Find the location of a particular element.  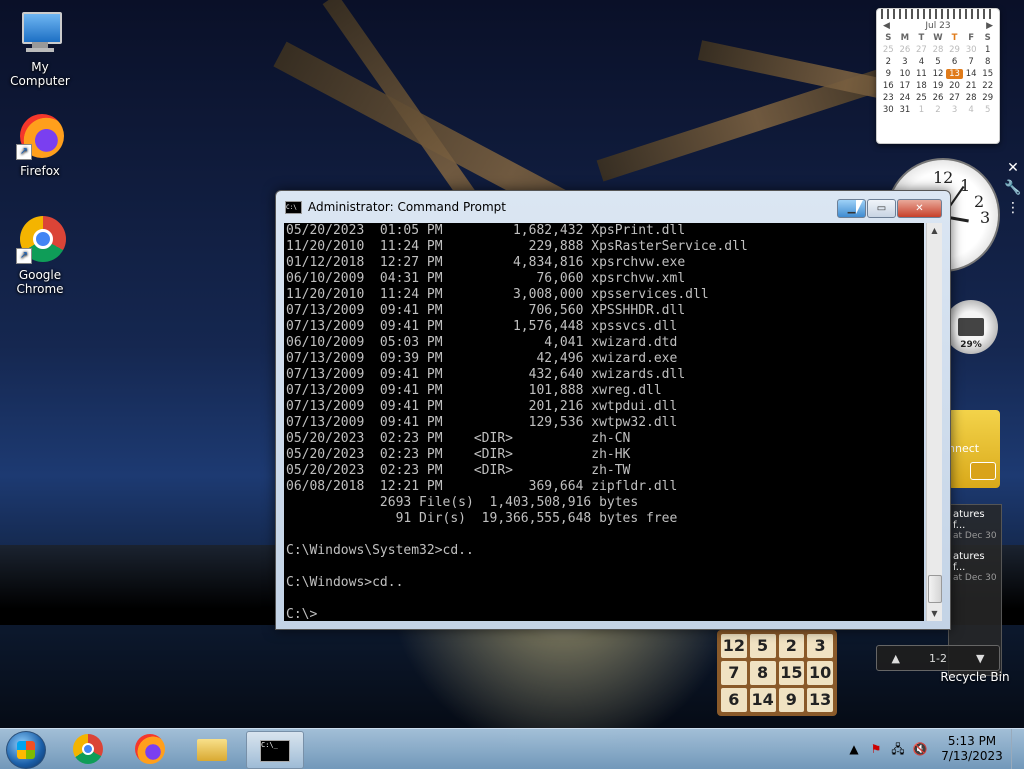

show-desktop-button is located at coordinates (1017, 749).